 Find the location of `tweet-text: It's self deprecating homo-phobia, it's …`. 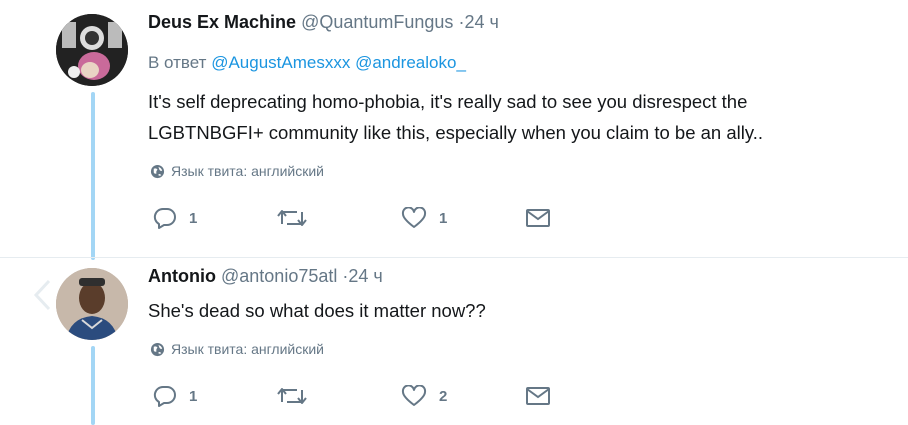

tweet-text: It's self deprecating homo-phobia, it's … is located at coordinates (518, 117).